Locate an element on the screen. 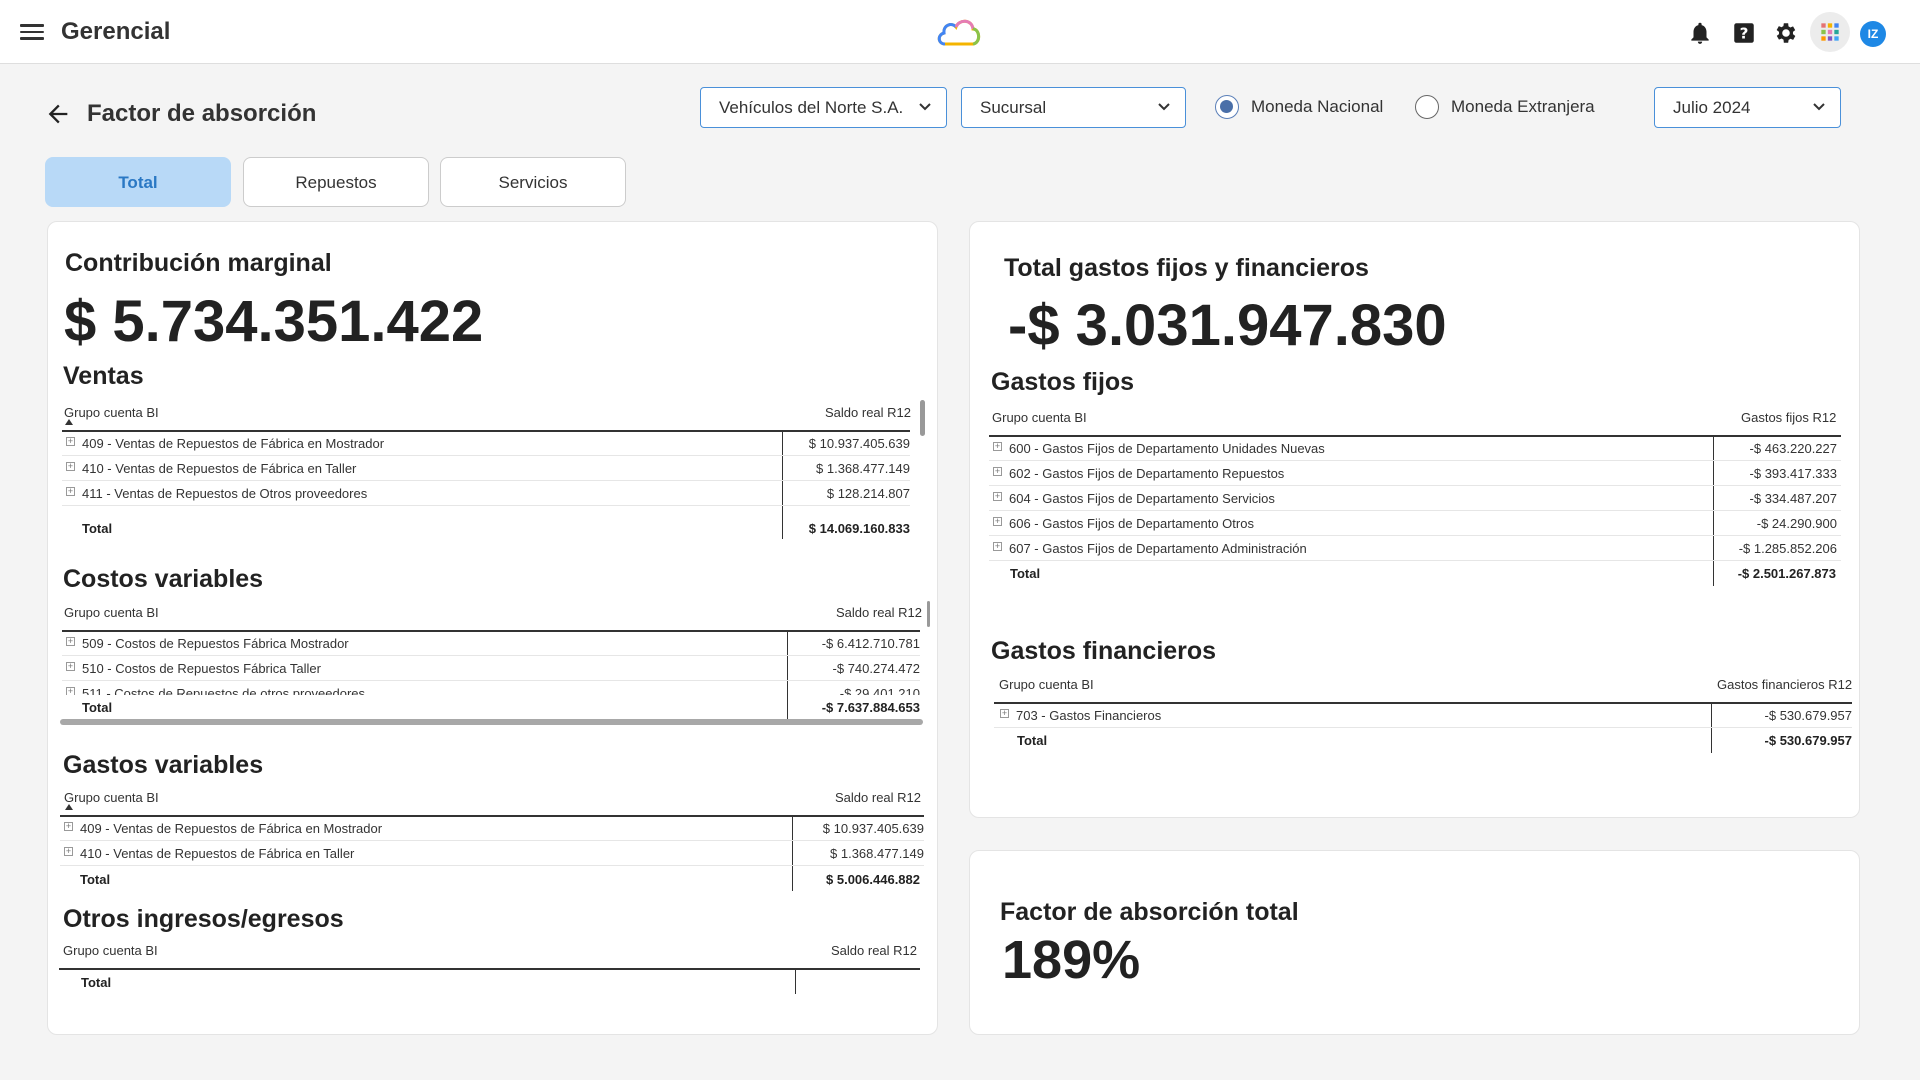  financieros-col-gastos: Gastos financieros R12 is located at coordinates (1784, 684).